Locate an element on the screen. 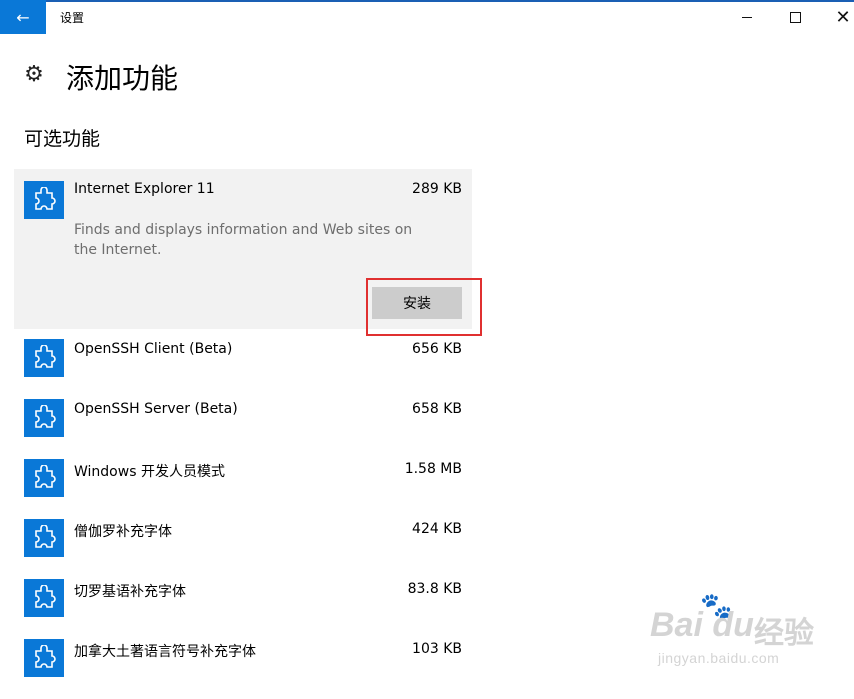  feature-name: 加拿大土著语言符号补充字体 is located at coordinates (165, 652).